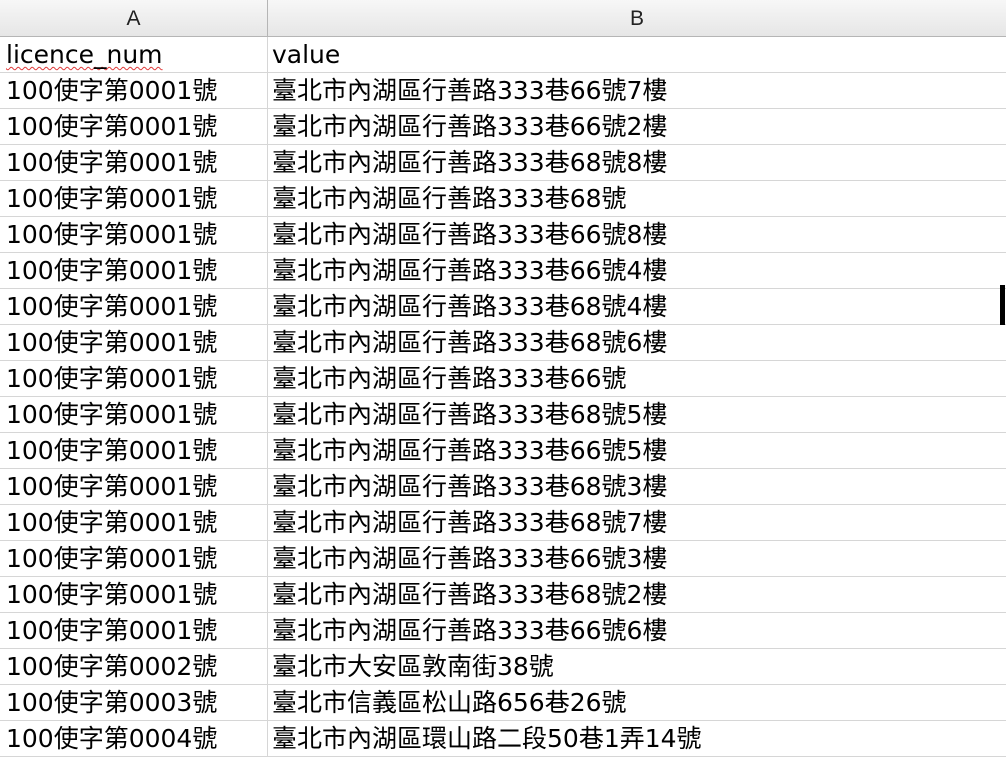  What do you see at coordinates (637, 235) in the screenshot?
I see `cell-value: 臺北市內湖區行善路333巷66號8樓` at bounding box center [637, 235].